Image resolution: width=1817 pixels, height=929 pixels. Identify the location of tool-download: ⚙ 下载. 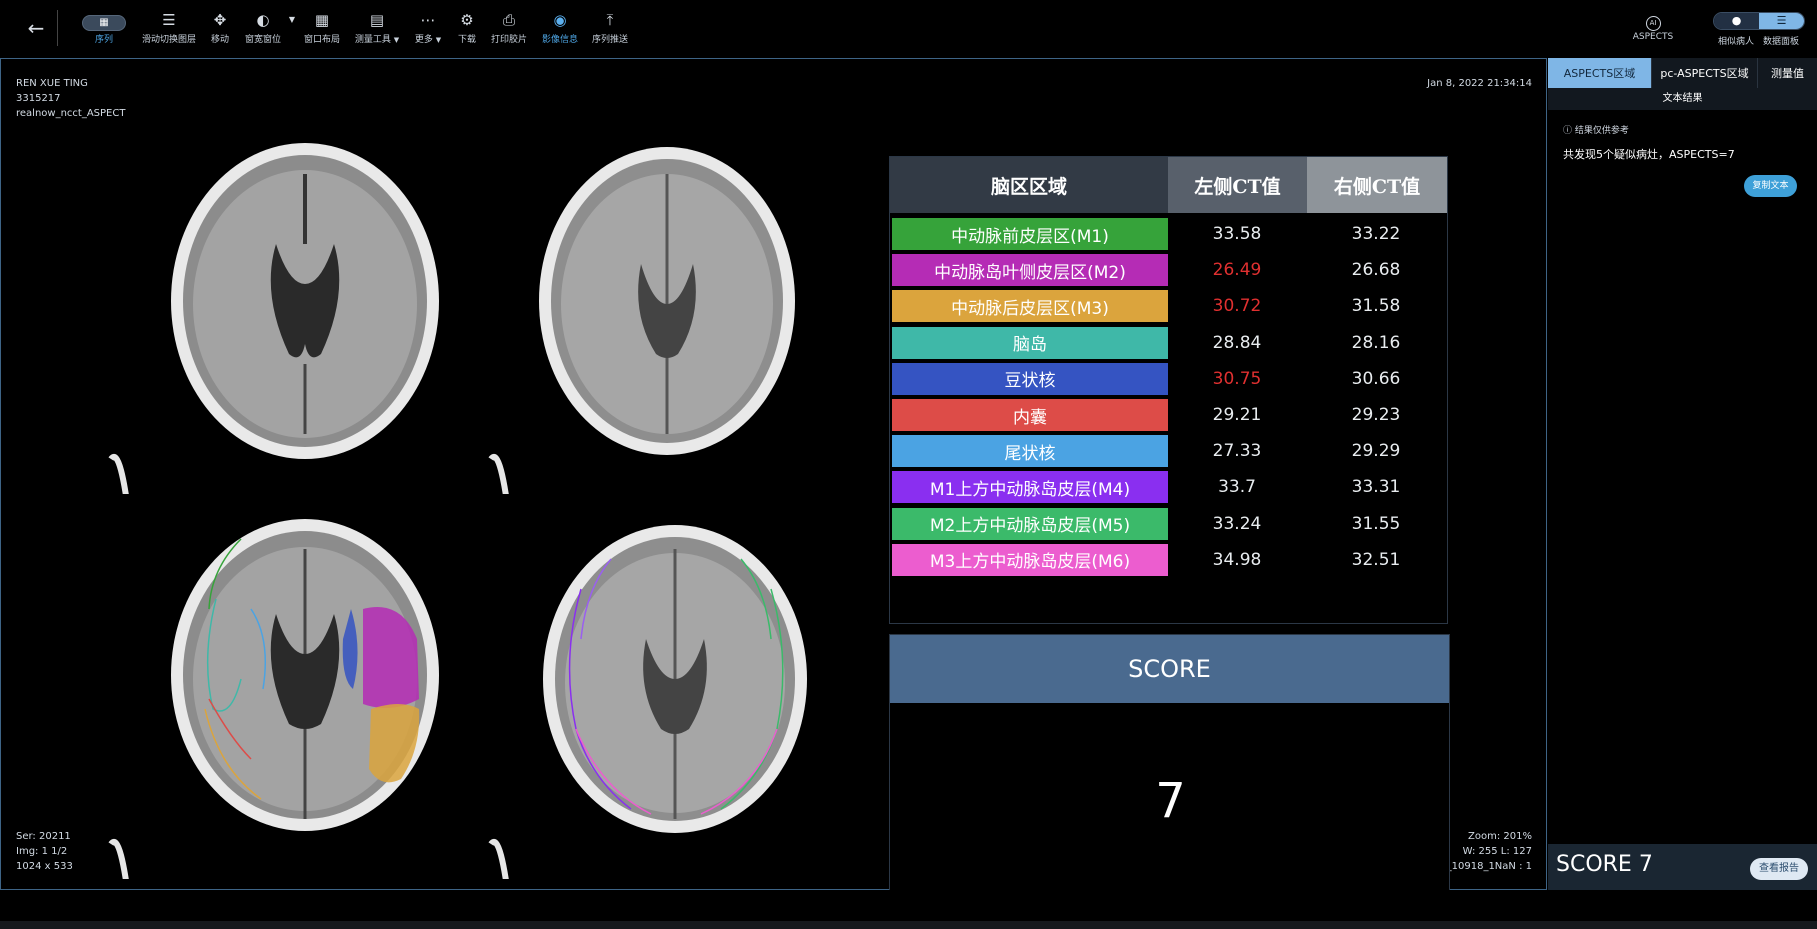
(467, 30).